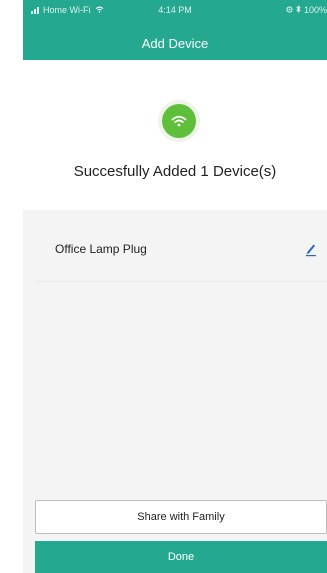 The image size is (327, 573). Describe the element at coordinates (175, 43) in the screenshot. I see `page-title: Add Device` at that location.